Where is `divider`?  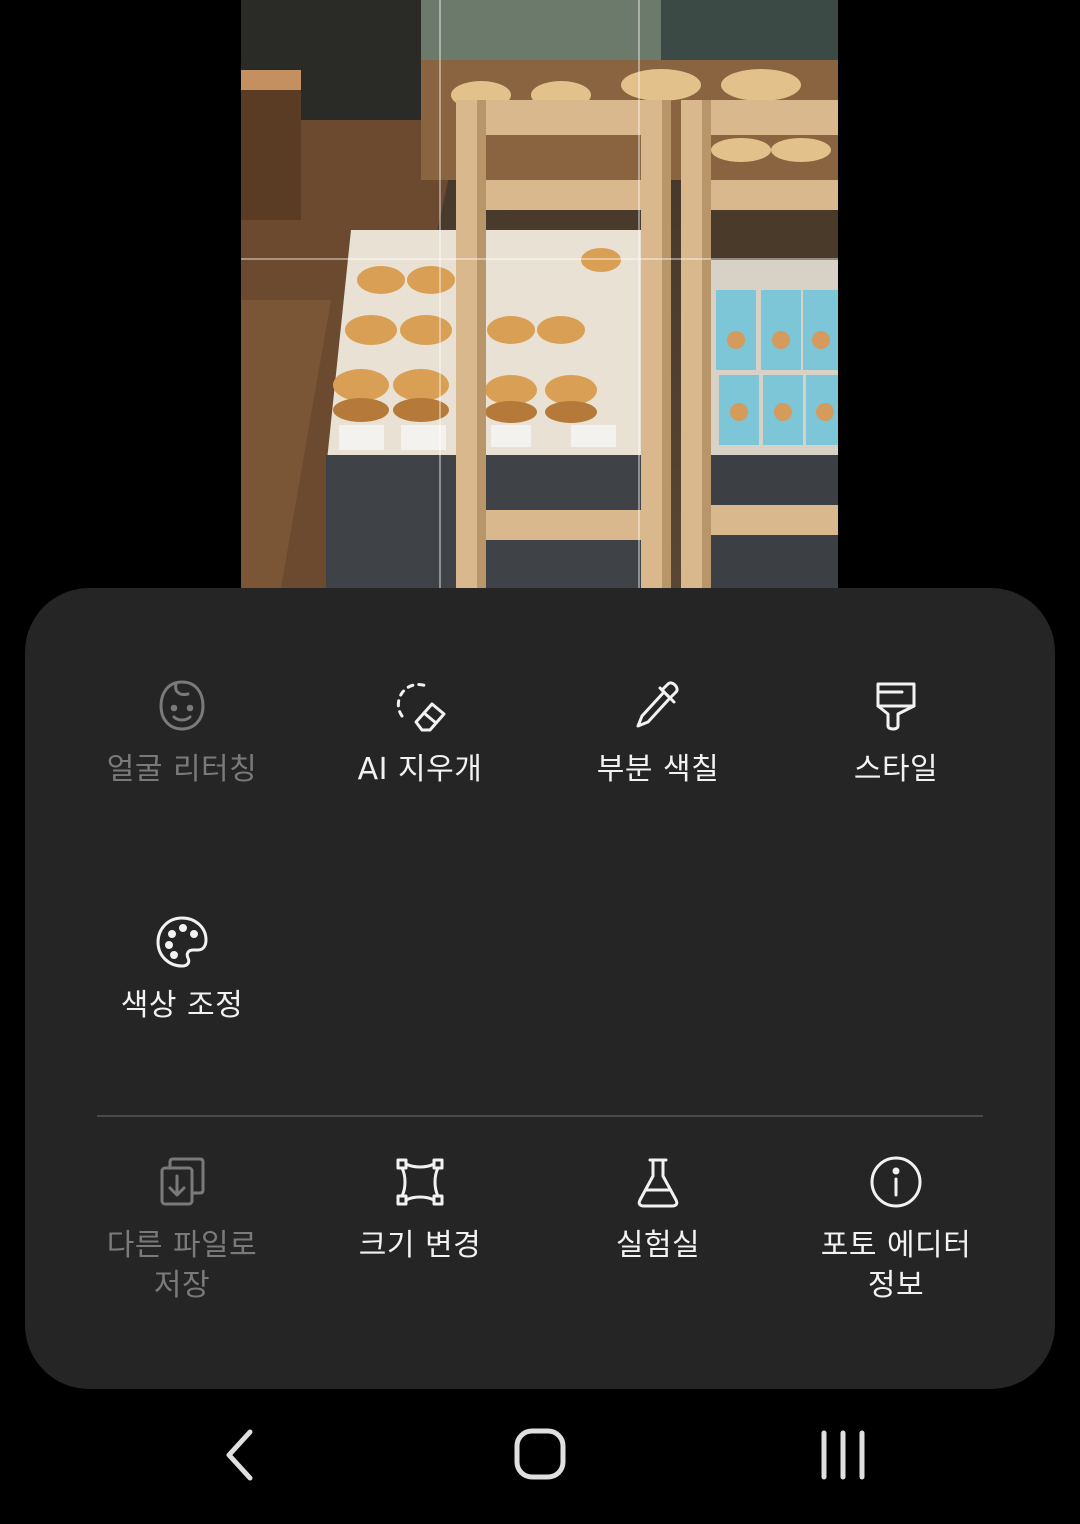 divider is located at coordinates (540, 1116).